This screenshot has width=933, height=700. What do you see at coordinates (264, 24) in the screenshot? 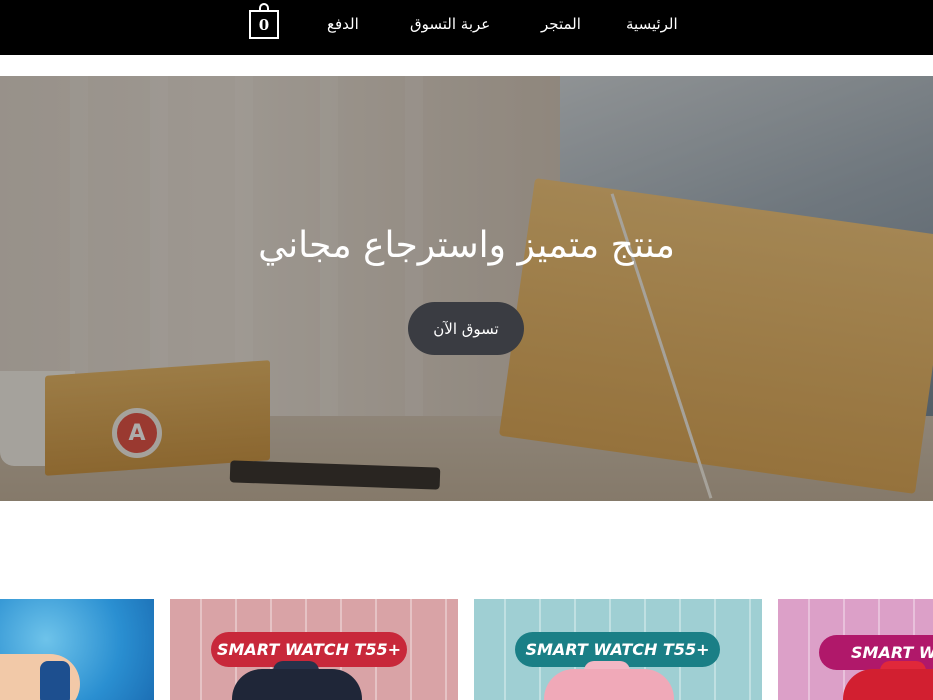
I see `cart-count: 0` at bounding box center [264, 24].